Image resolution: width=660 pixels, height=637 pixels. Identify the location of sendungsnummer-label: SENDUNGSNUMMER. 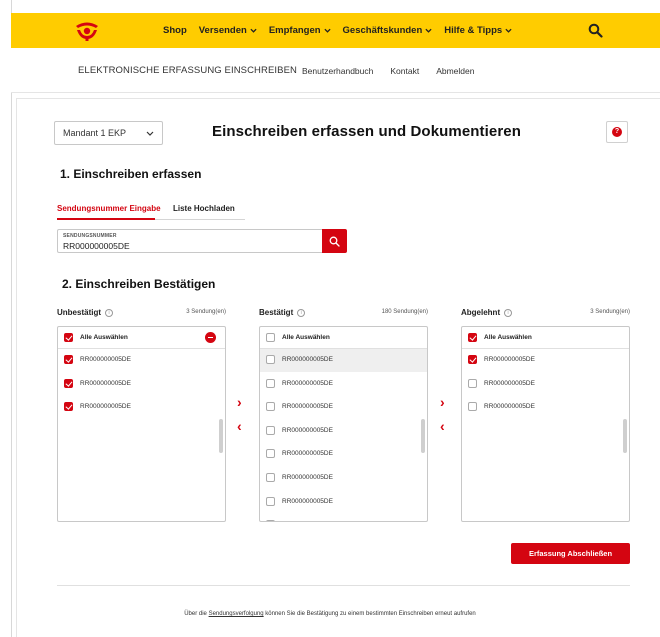
(90, 236).